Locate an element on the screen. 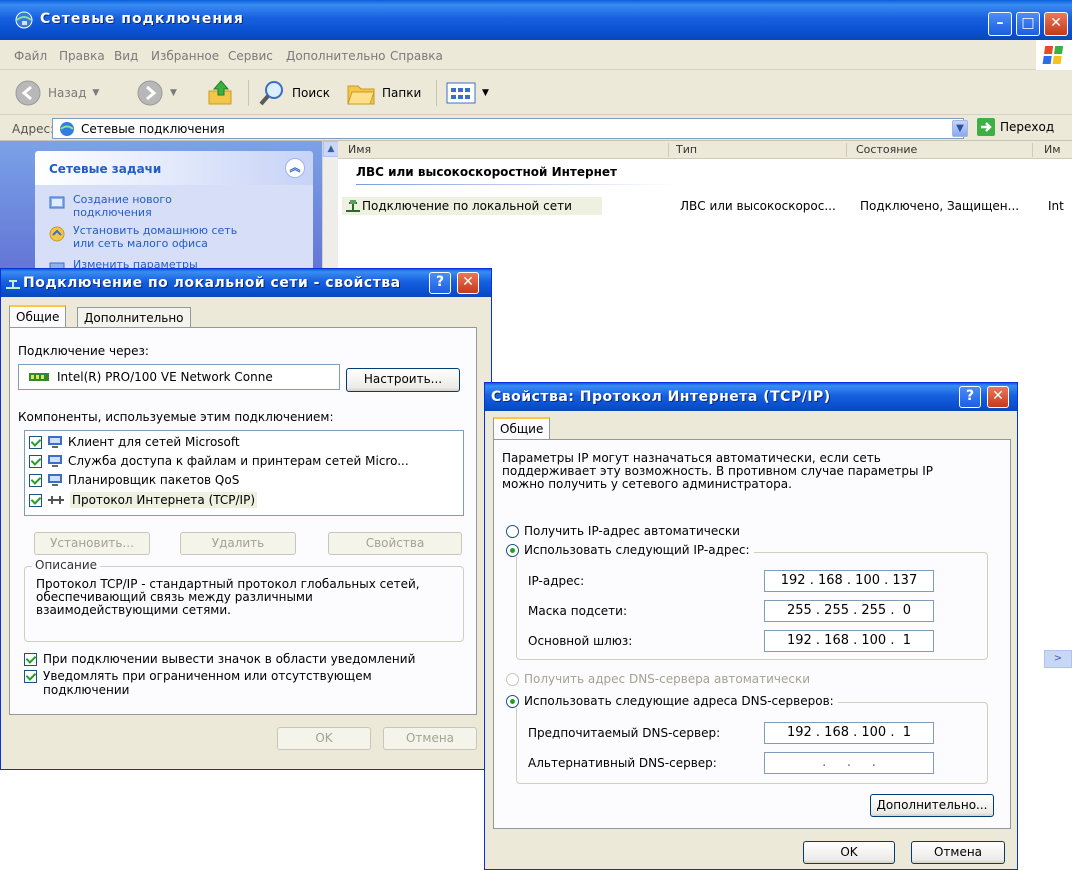 Image resolution: width=1072 pixels, height=870 pixels. menu-advanced: Дополнительно is located at coordinates (336, 56).